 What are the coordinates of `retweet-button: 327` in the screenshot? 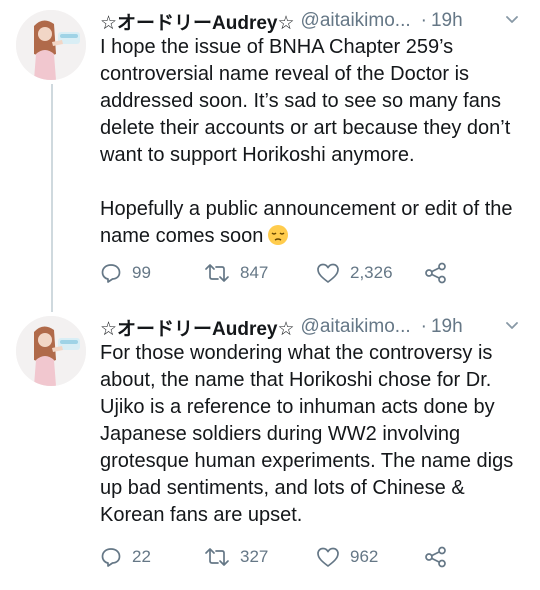 It's located at (260, 557).